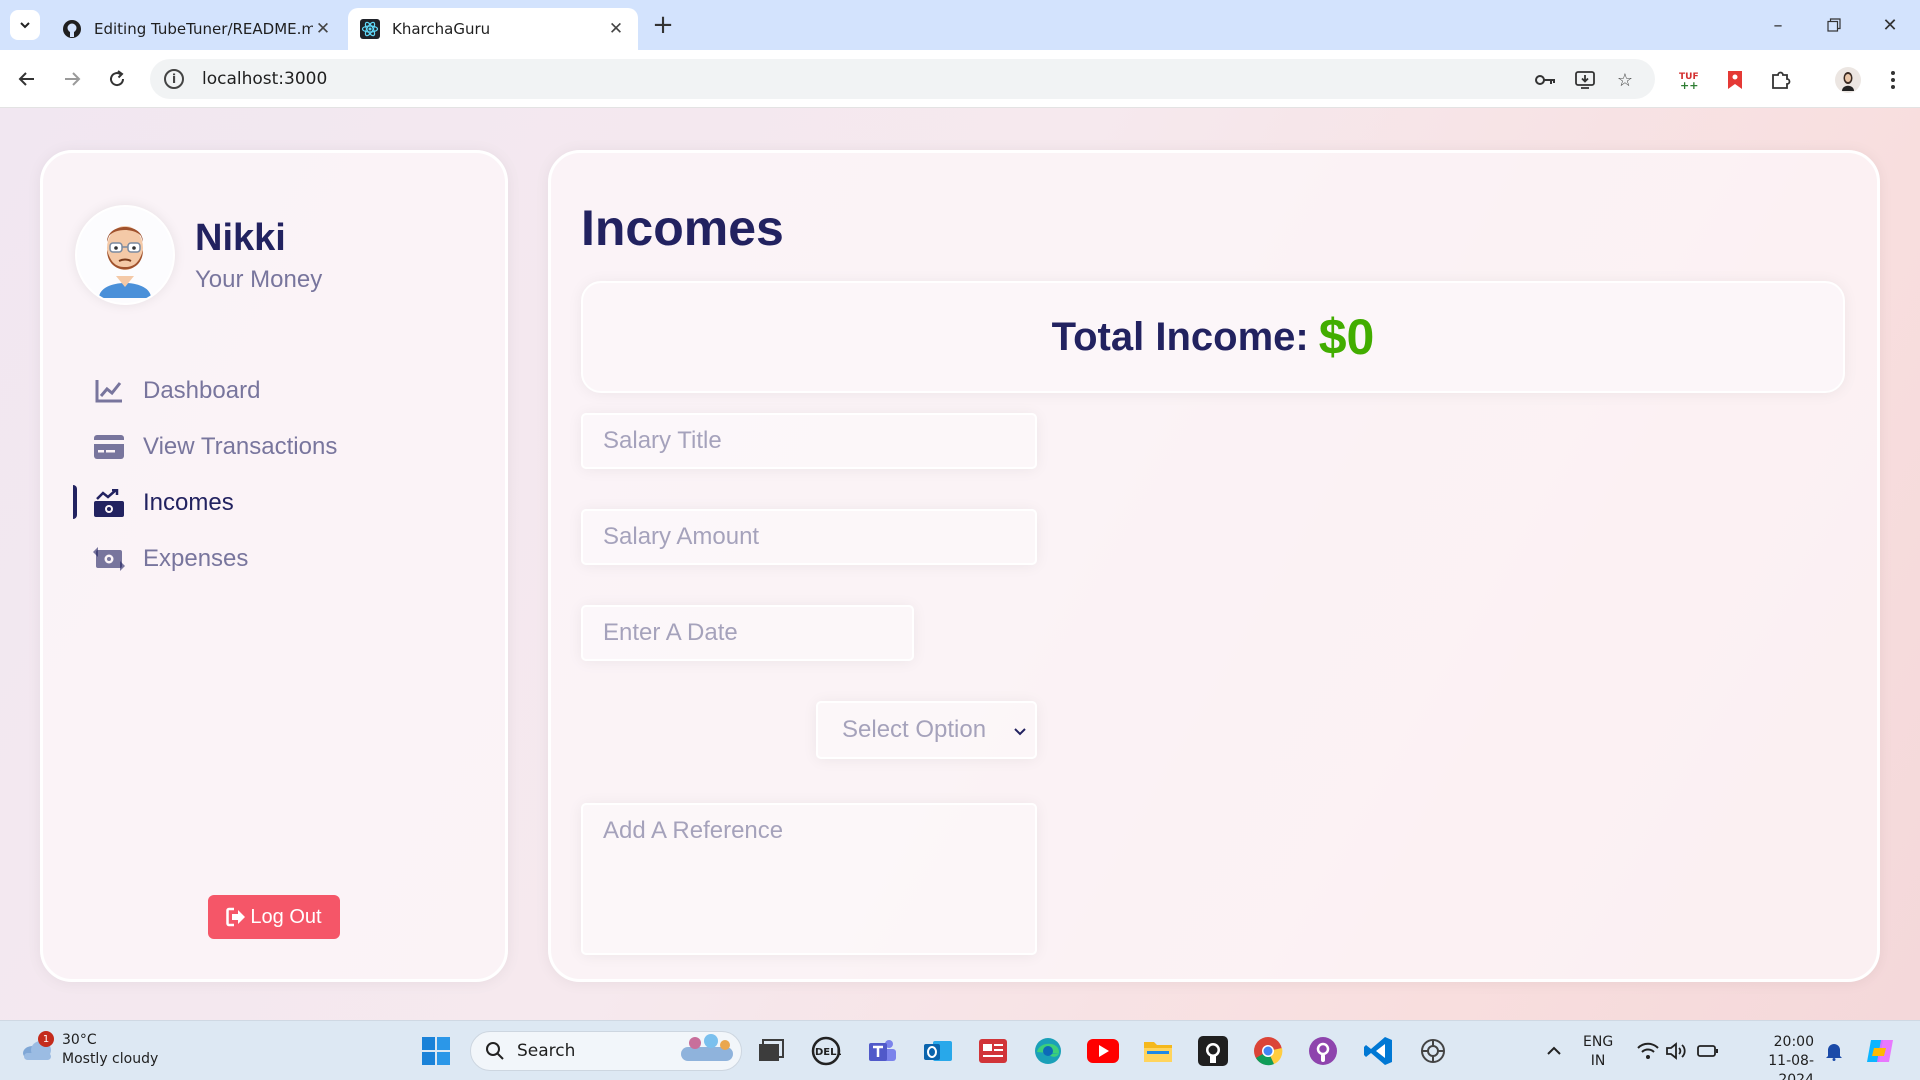  I want to click on battery-icon, so click(1708, 1051).